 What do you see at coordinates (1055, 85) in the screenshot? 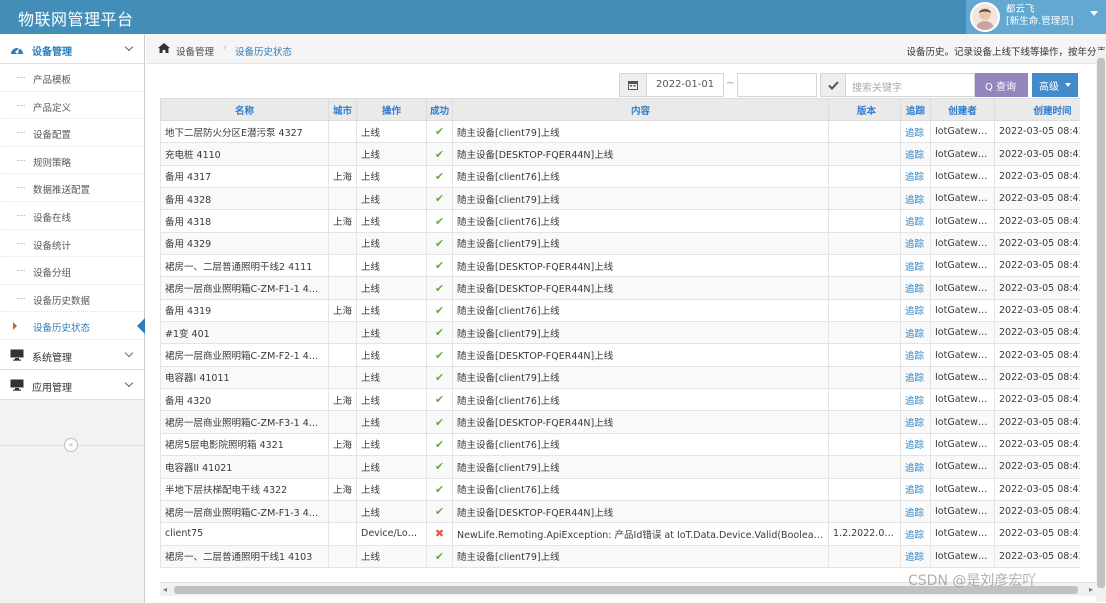
I see `advanced-button: 高级` at bounding box center [1055, 85].